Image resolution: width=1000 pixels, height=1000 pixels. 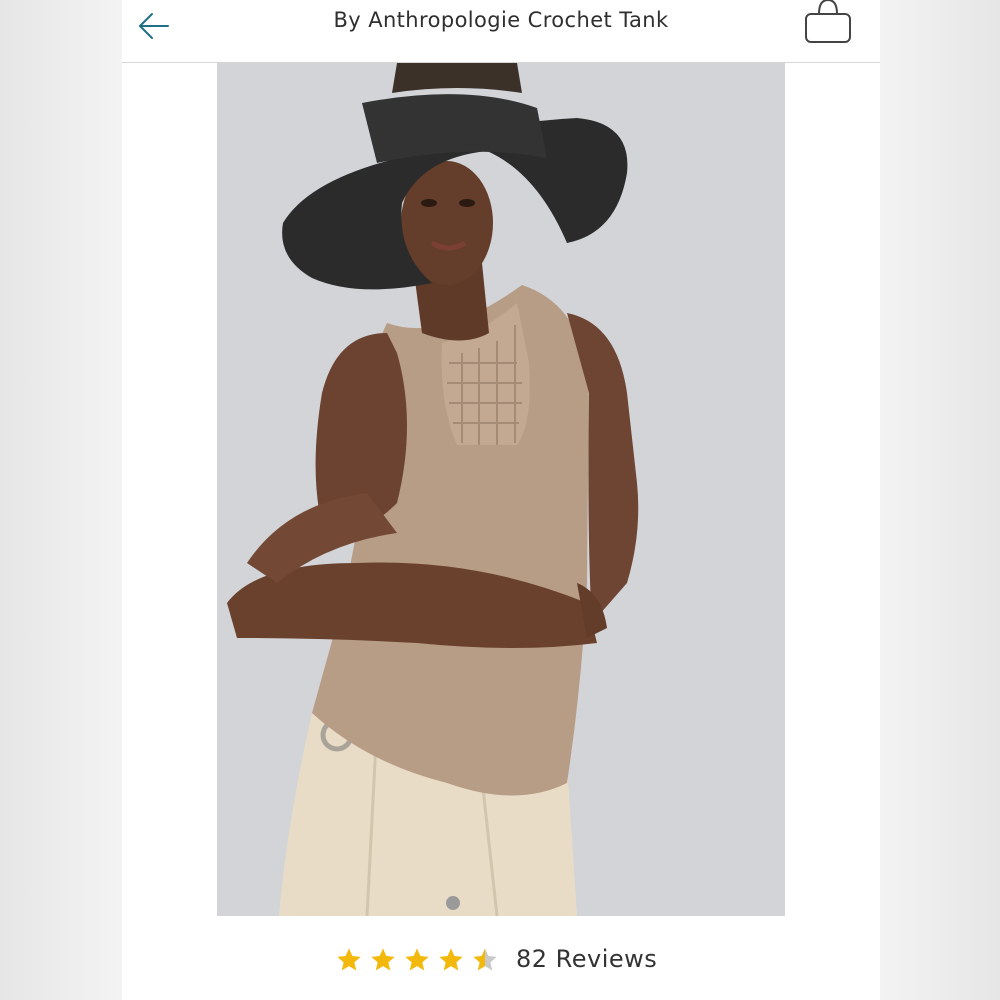 What do you see at coordinates (501, 960) in the screenshot?
I see `rating-row: 82 Reviews` at bounding box center [501, 960].